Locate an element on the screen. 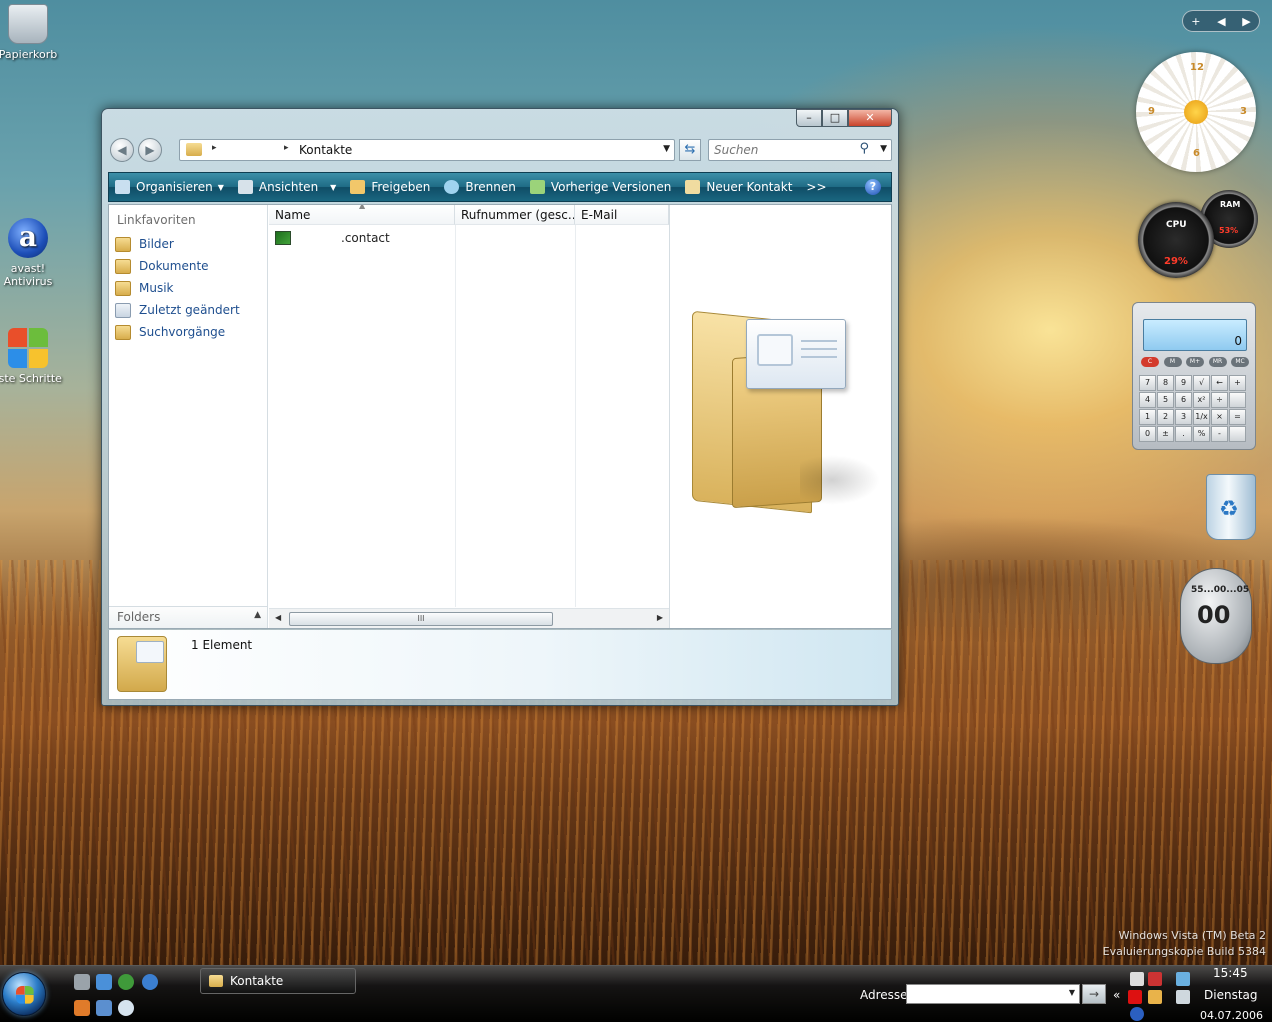 The width and height of the screenshot is (1272, 1022). share-button: Freigeben is located at coordinates (390, 187).